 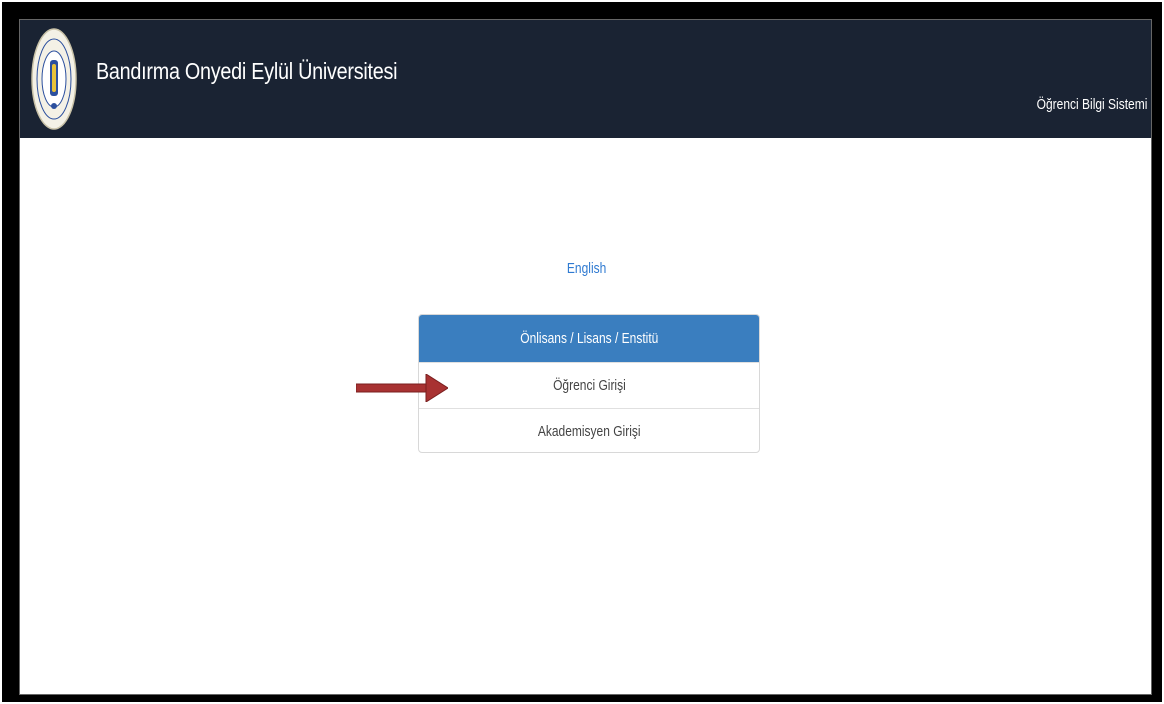 I want to click on panel-heading-label: Önlisans / Lisans / Enstitü, so click(x=589, y=338).